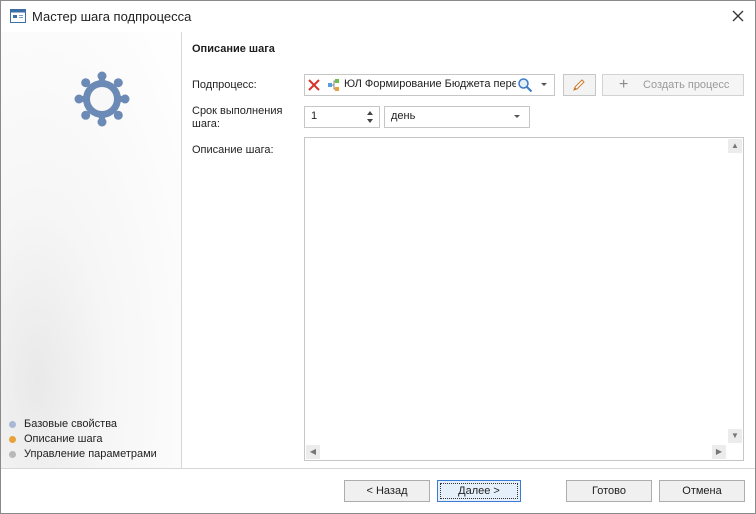 The height and width of the screenshot is (514, 756). I want to click on scroll-left-icon: ◀, so click(313, 452).